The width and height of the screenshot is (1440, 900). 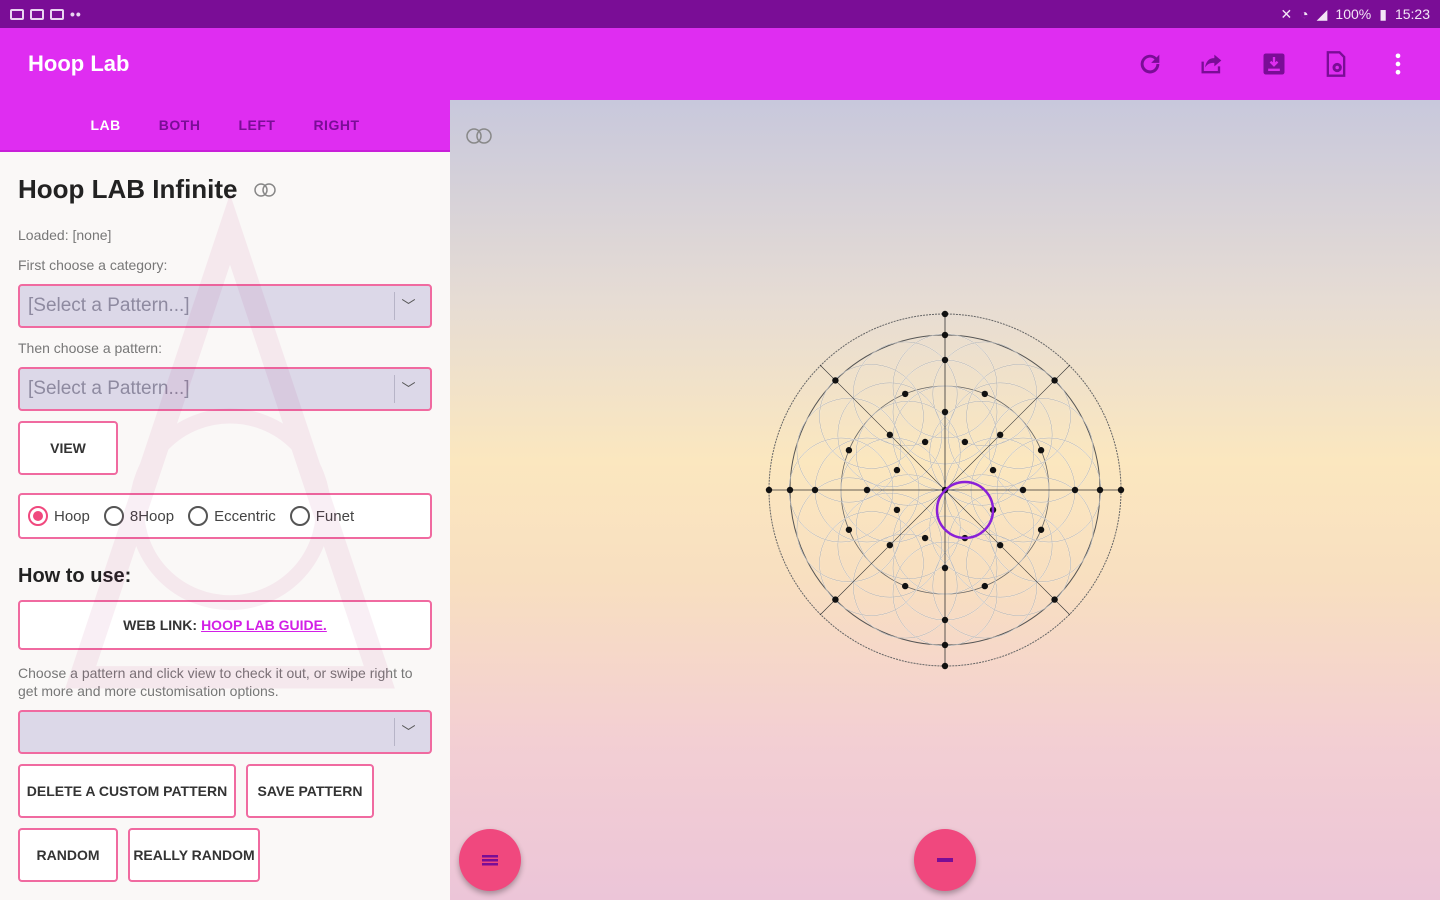 I want to click on tab-right: RIGHT, so click(x=336, y=125).